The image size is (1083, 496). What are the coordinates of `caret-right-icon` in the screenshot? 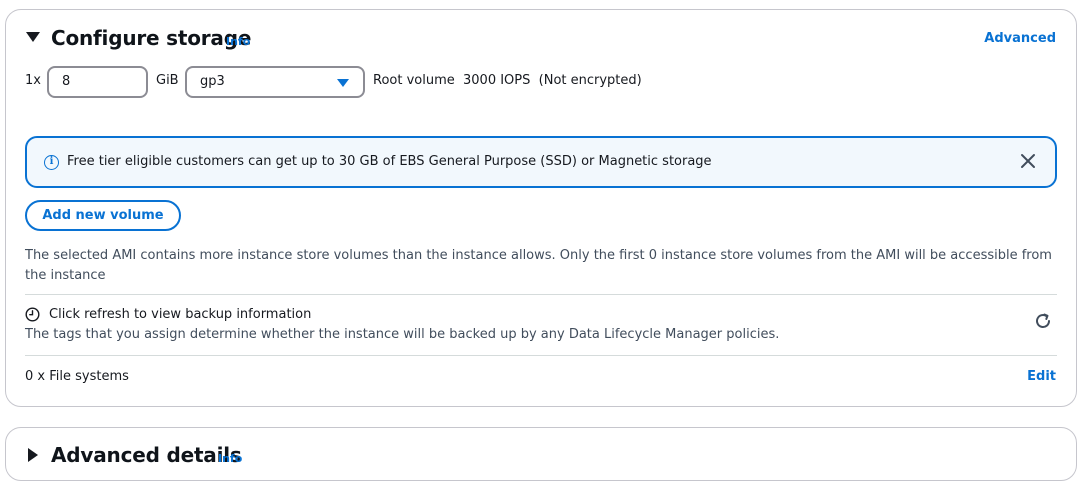 It's located at (33, 455).